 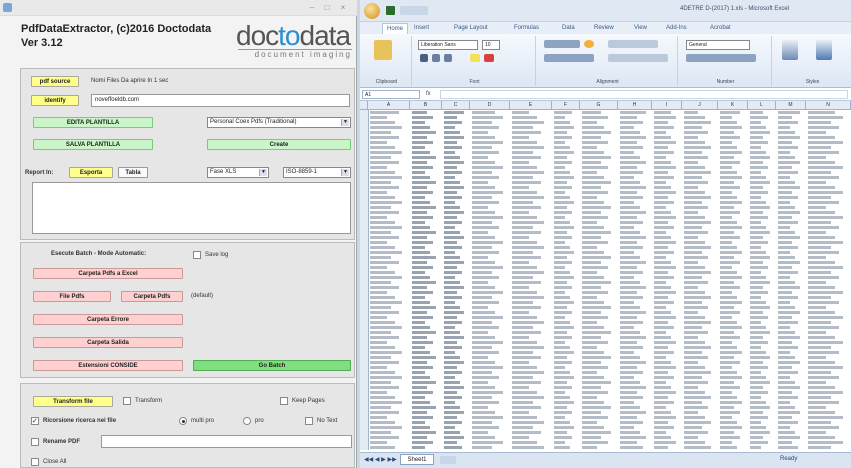 I want to click on ribbon-tab: Insert, so click(x=421, y=28).